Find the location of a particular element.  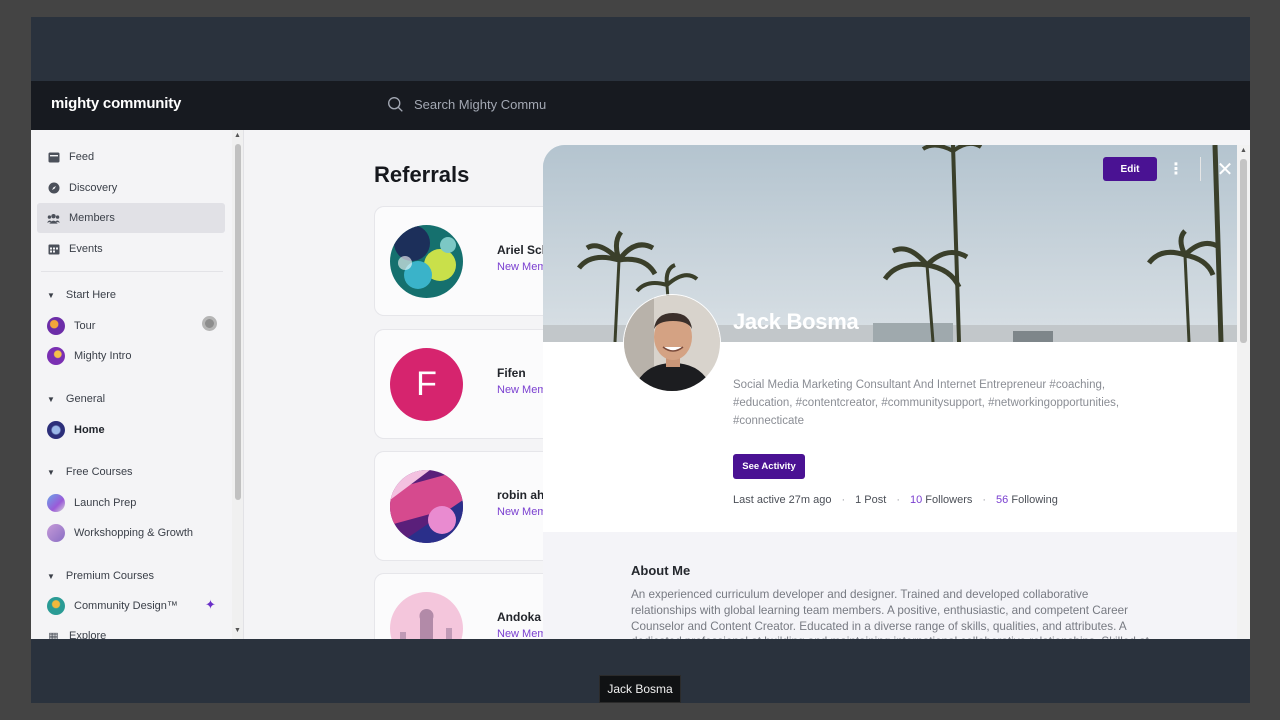

sidebar-item-label: Explore is located at coordinates (88, 634).